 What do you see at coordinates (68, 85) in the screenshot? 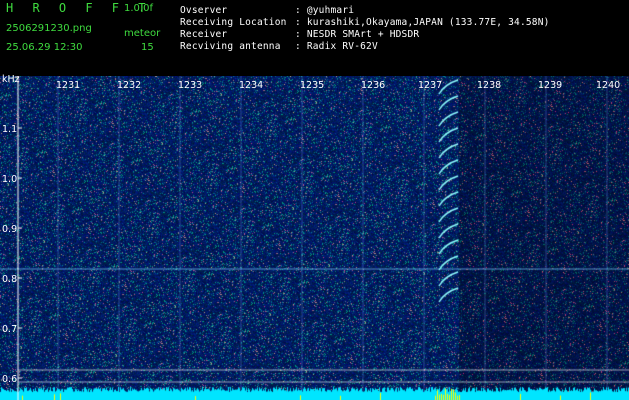
I see `x-tick-1231: 1231` at bounding box center [68, 85].